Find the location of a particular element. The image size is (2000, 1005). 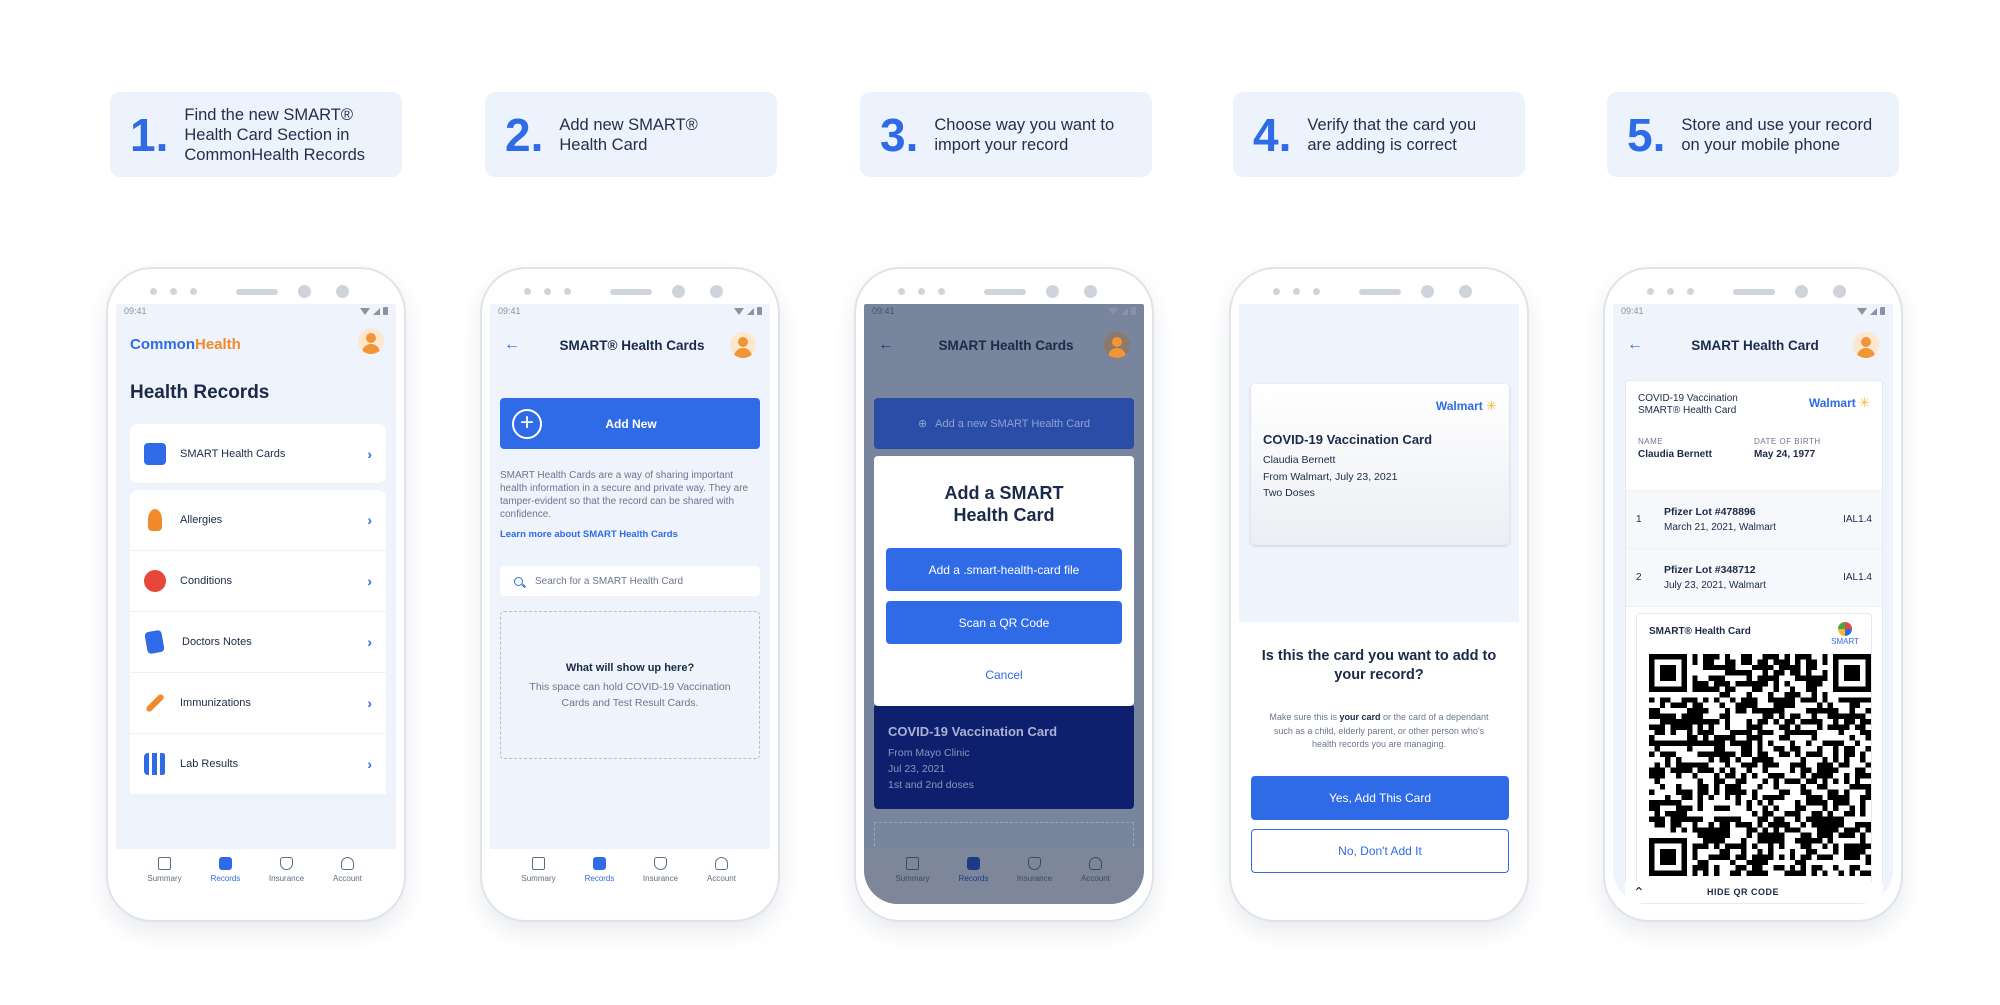

list-item-lab-results: Lab Results › is located at coordinates (258, 764).